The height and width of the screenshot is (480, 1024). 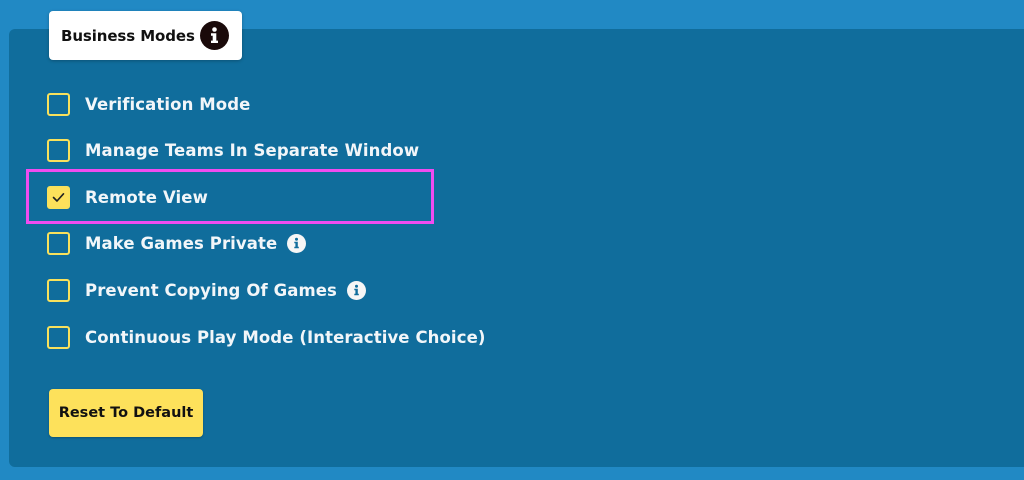 I want to click on section-title: Business Modes, so click(x=128, y=35).